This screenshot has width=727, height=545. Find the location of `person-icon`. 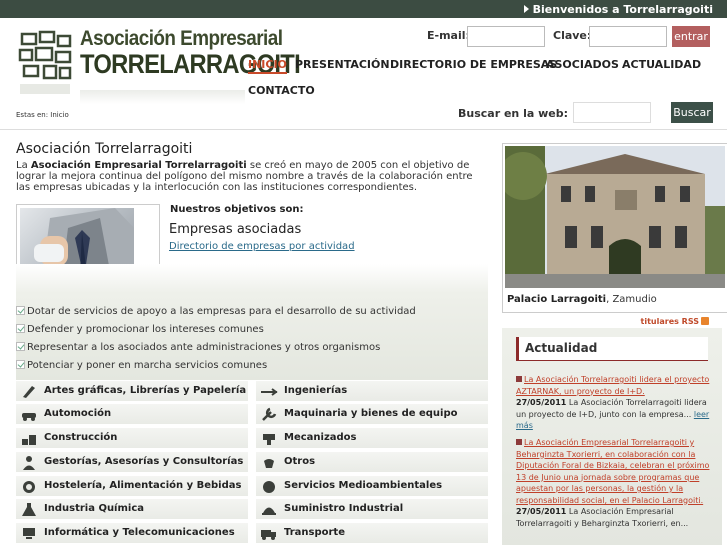

person-icon is located at coordinates (29, 463).